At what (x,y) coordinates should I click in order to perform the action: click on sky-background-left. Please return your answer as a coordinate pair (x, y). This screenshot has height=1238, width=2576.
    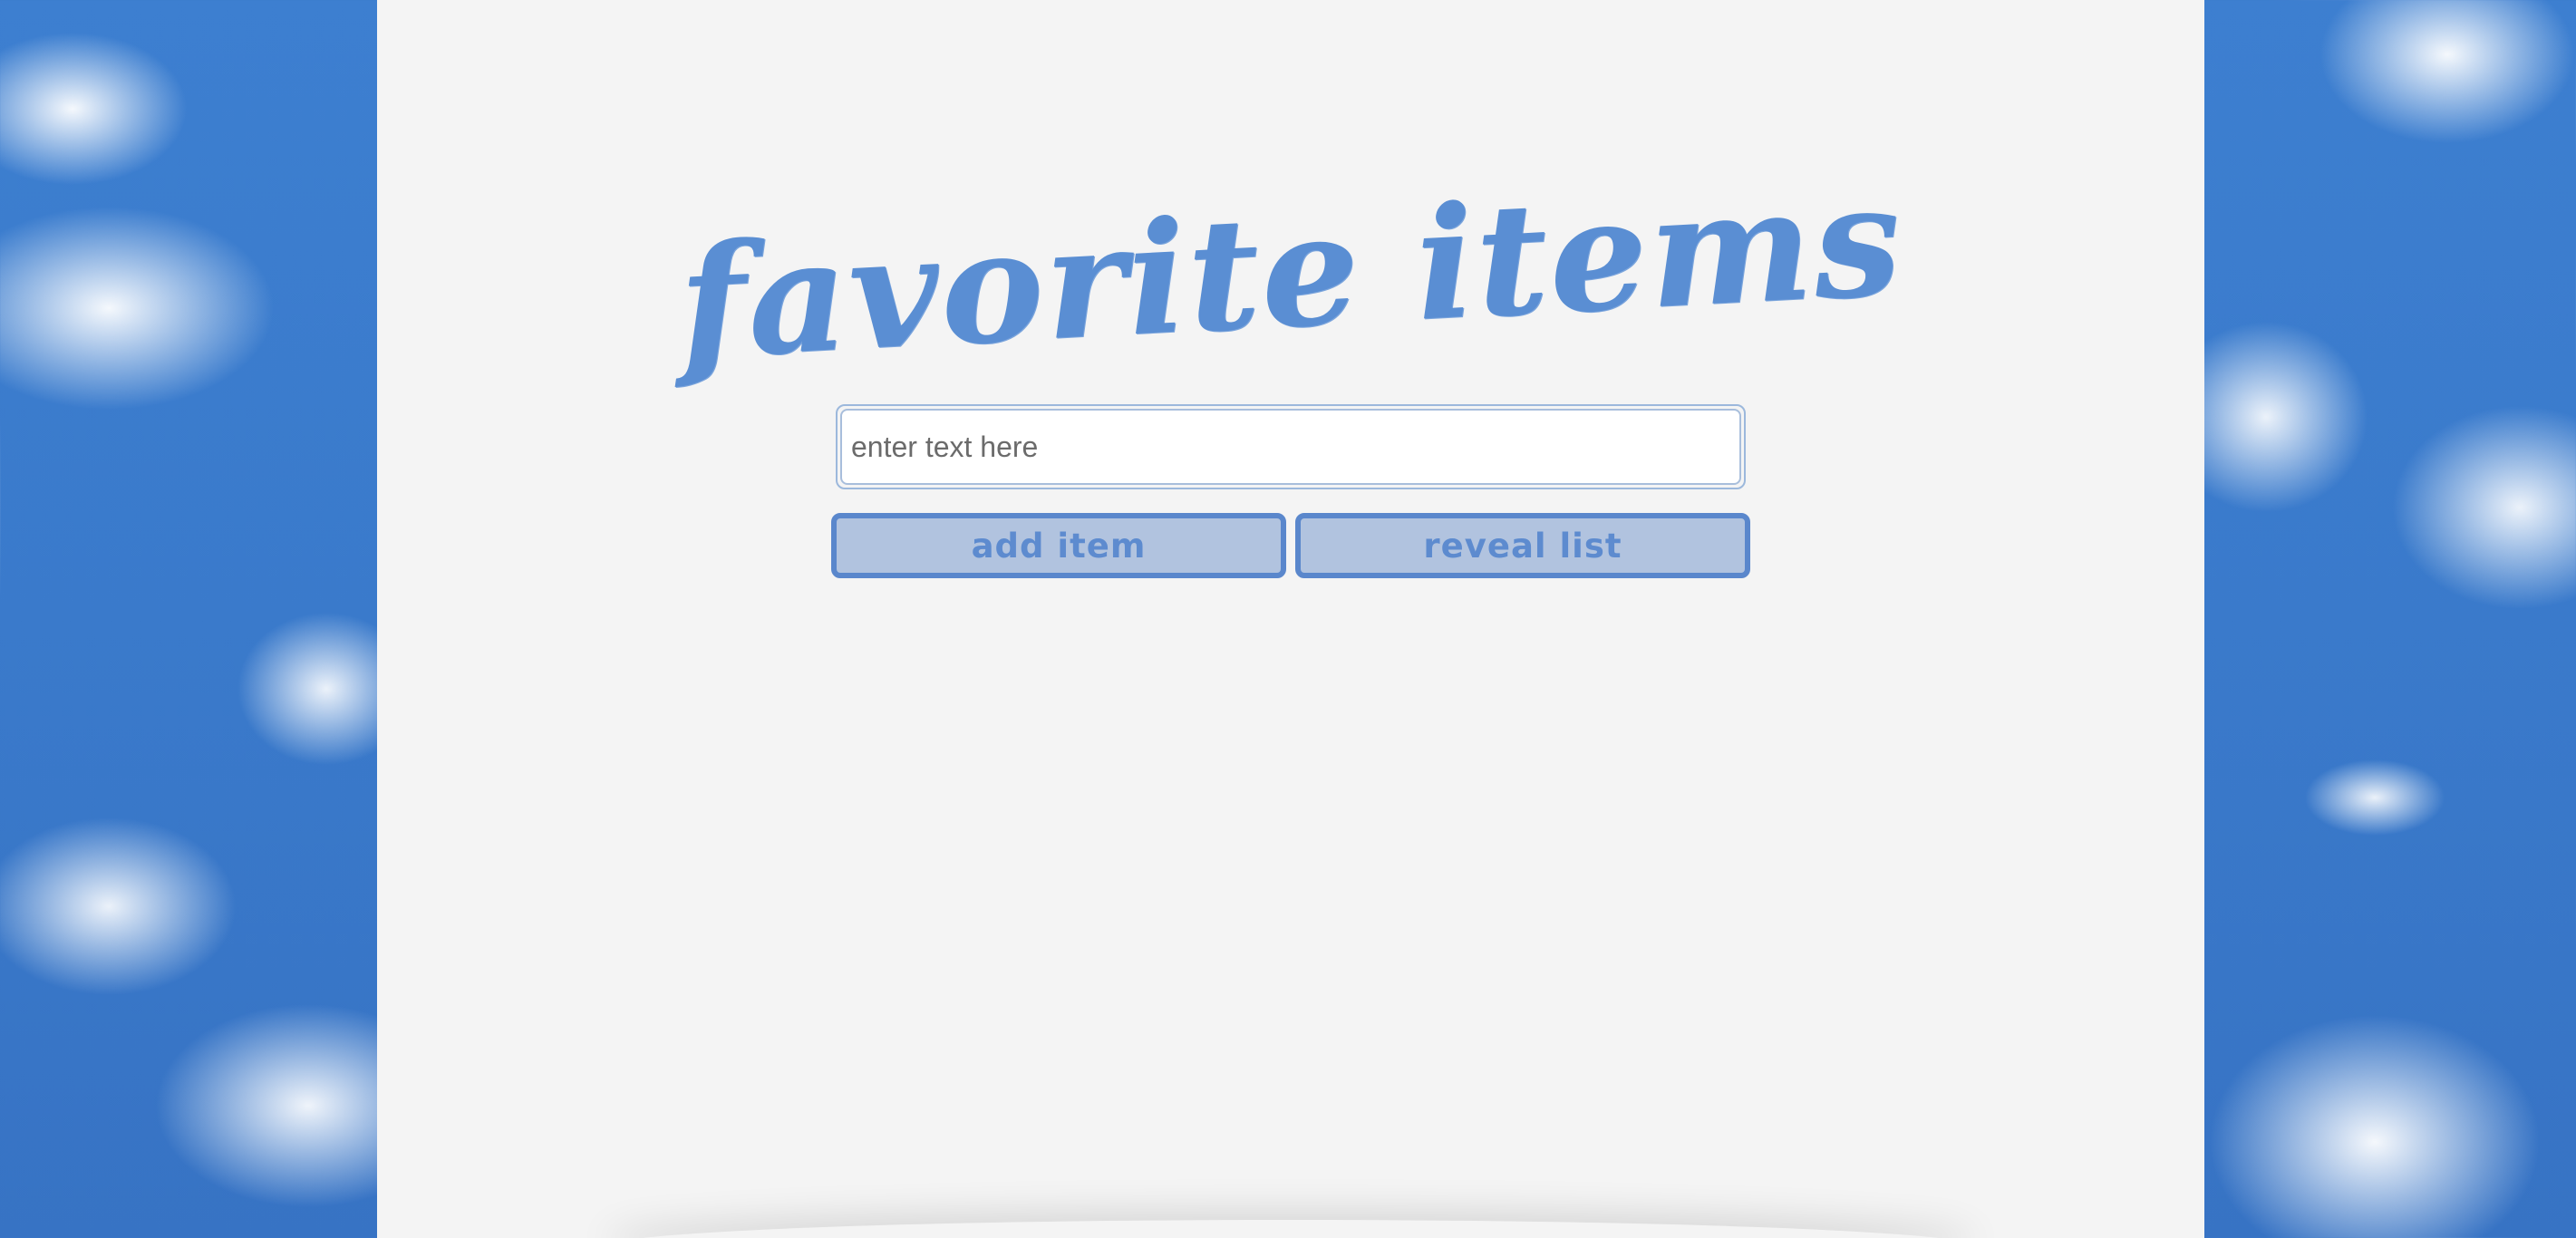
    Looking at the image, I should click on (188, 619).